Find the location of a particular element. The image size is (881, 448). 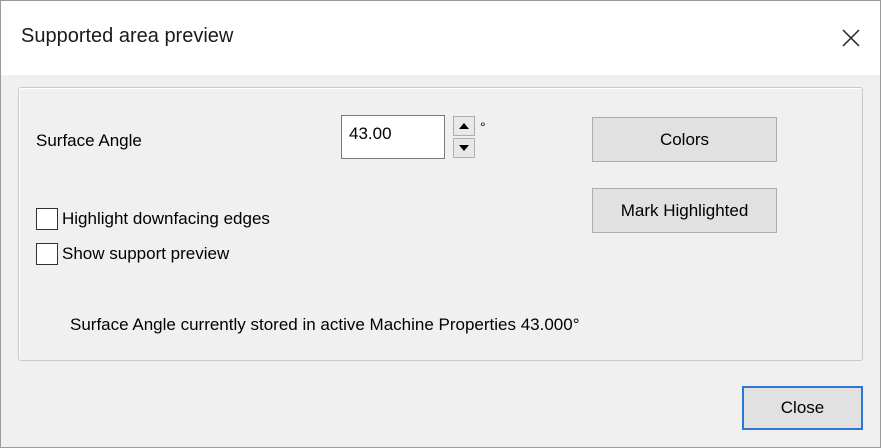

colors-button: Colors is located at coordinates (684, 139).